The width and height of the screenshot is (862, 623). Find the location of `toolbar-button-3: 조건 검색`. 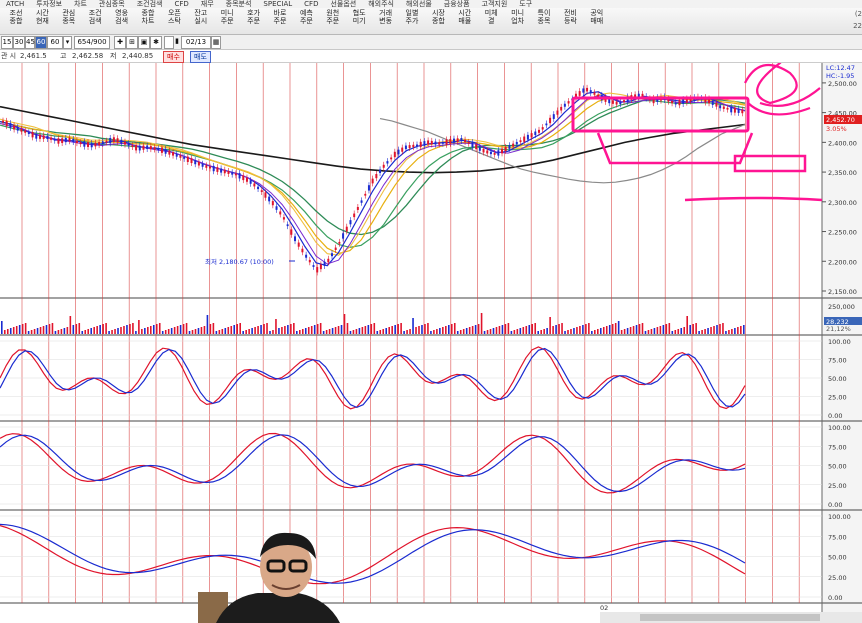

toolbar-button-3: 조건 검색 is located at coordinates (95, 21).